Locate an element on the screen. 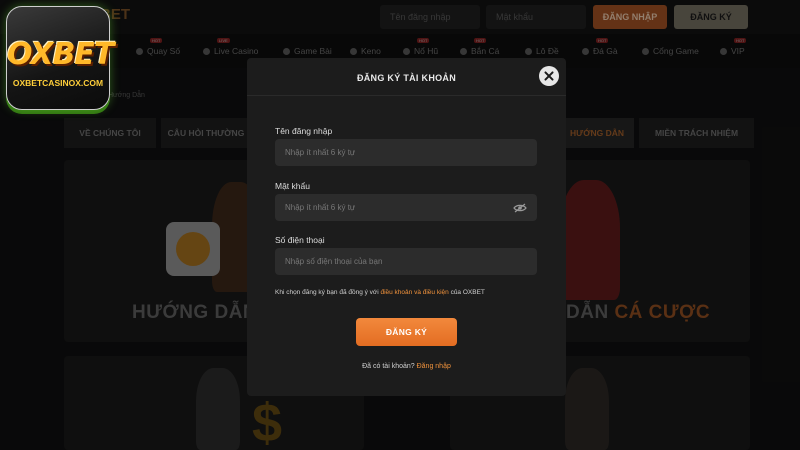 The height and width of the screenshot is (450, 800). logo-domain: OXBETCASINOX.COM is located at coordinates (58, 83).